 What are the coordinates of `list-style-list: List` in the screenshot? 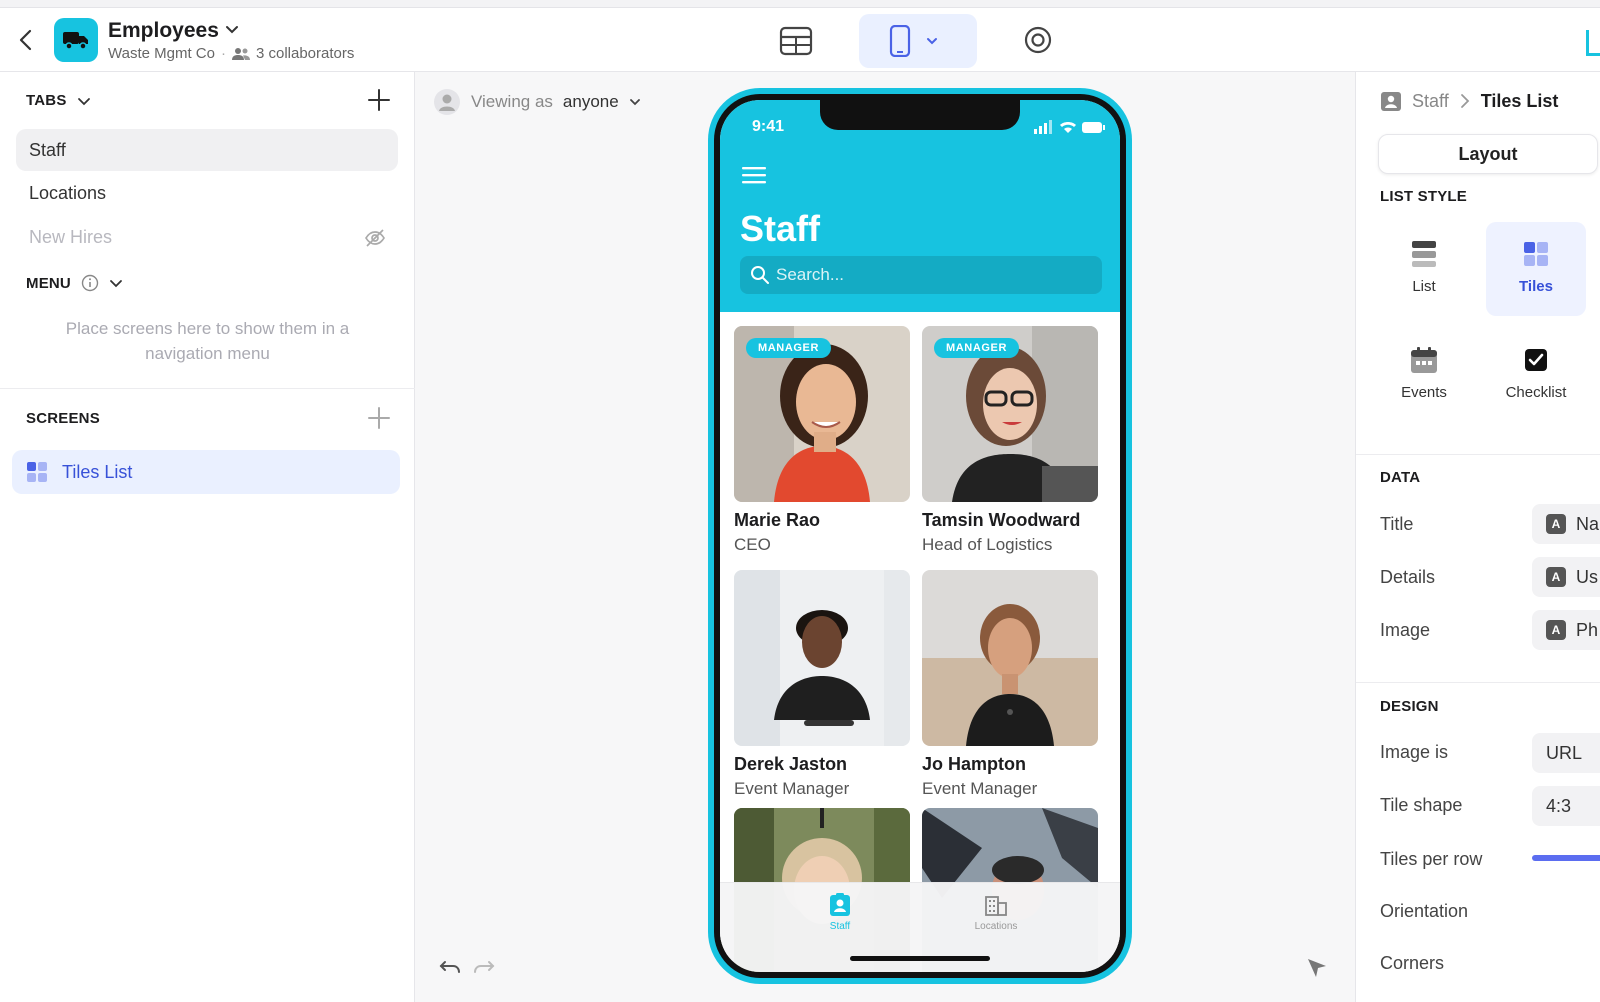 It's located at (1424, 269).